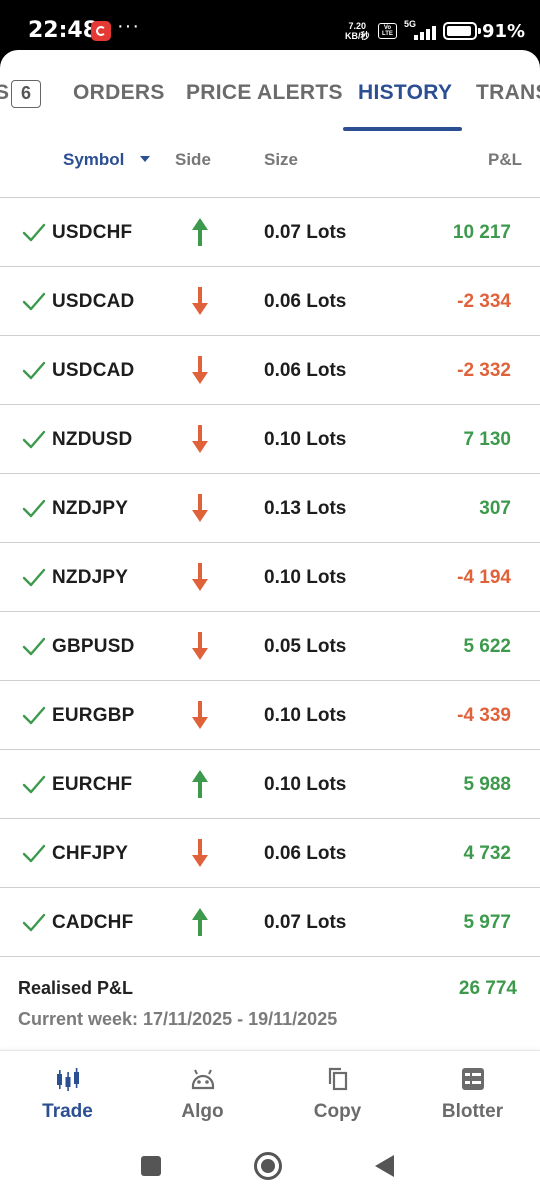  I want to click on blotter-icon, so click(473, 1079).